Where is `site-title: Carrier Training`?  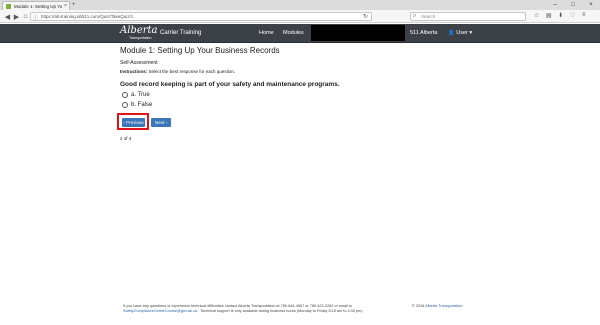 site-title: Carrier Training is located at coordinates (180, 33).